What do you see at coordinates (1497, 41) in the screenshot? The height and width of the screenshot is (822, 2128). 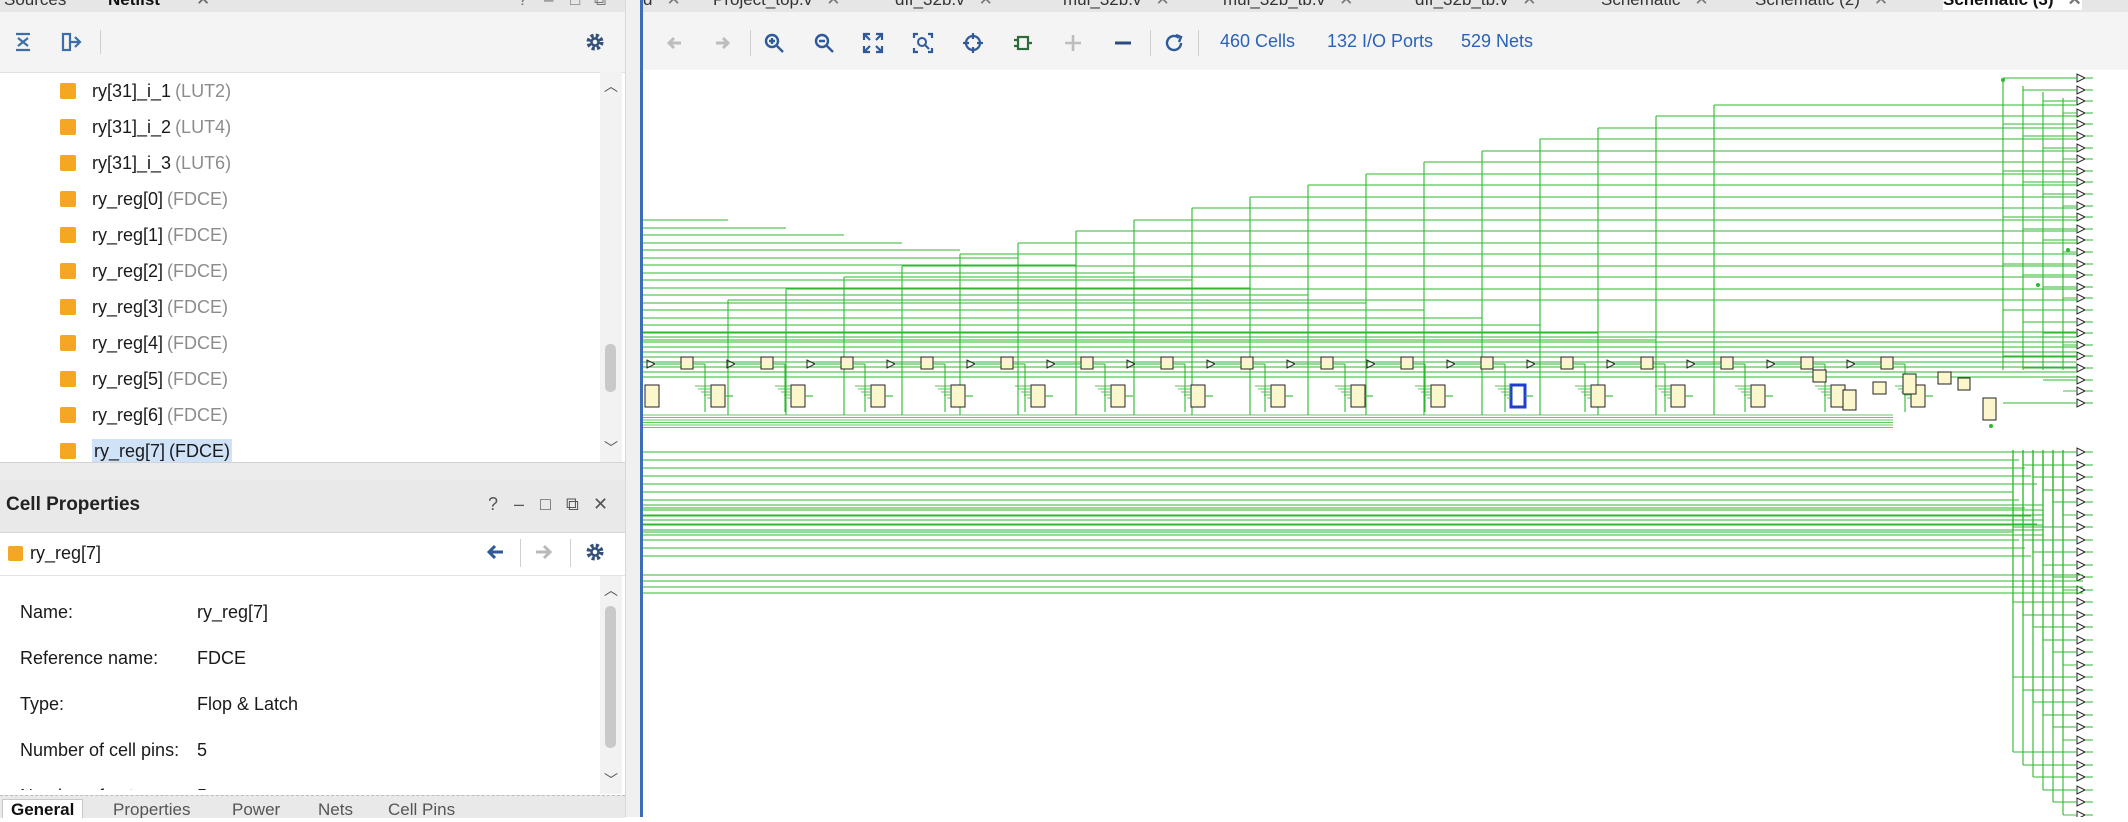 I see `nets-count-link: 529 Nets` at bounding box center [1497, 41].